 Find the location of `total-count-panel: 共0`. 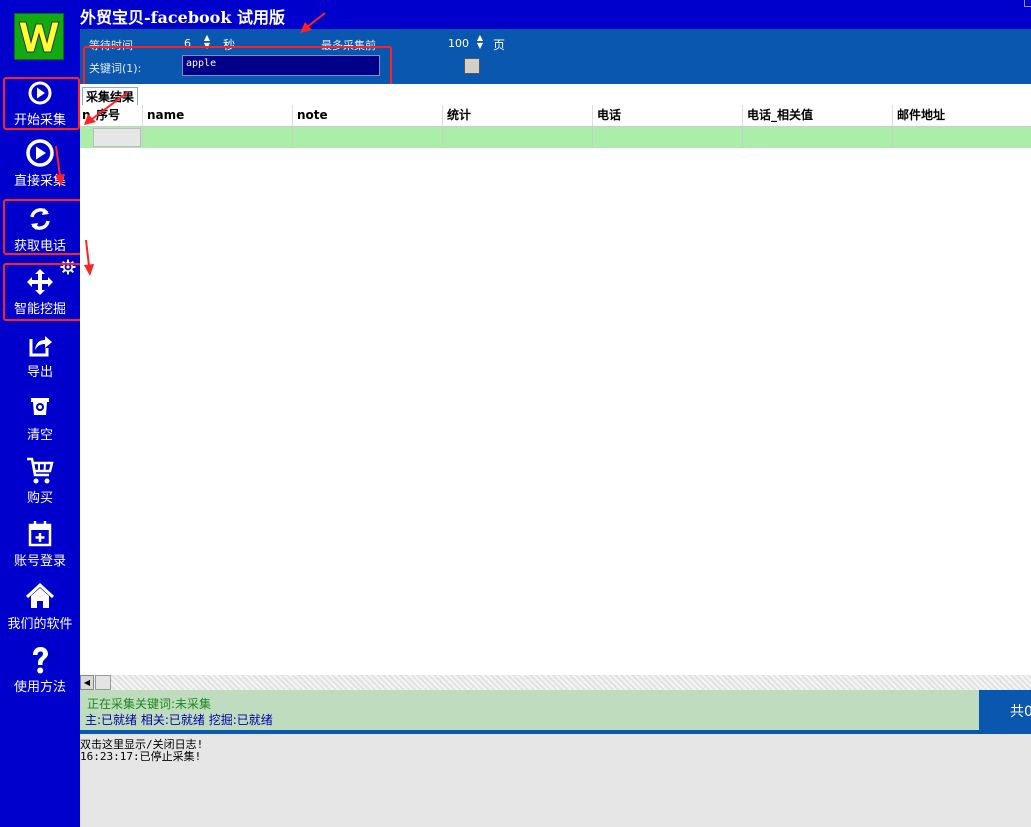

total-count-panel: 共0 is located at coordinates (1005, 712).